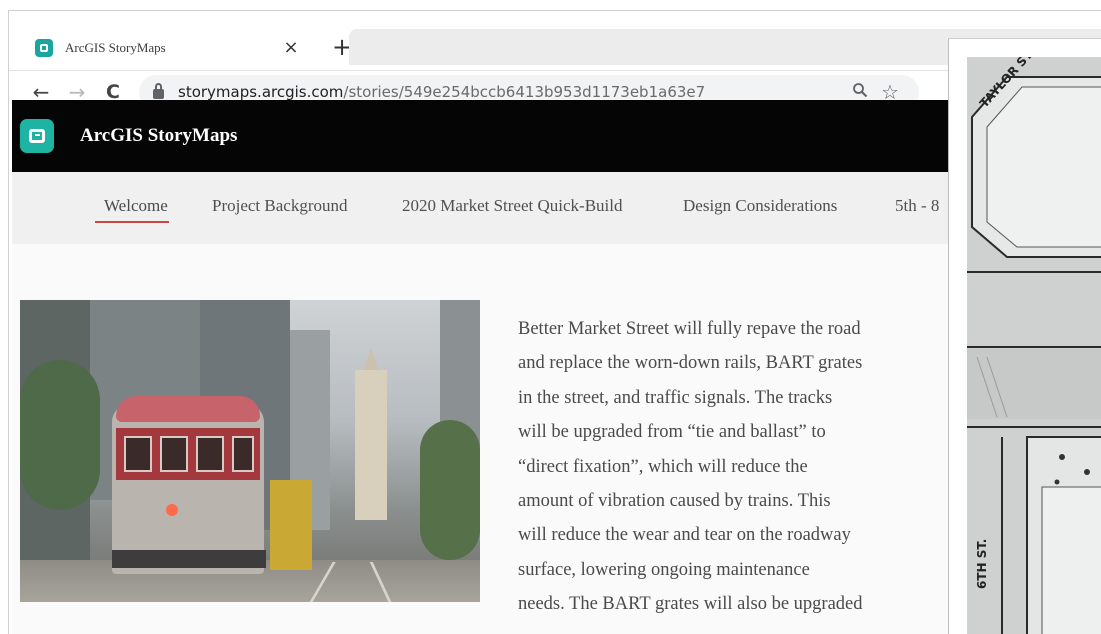  I want to click on tab-strip: ArcGIS StoryMaps × +, so click(555, 41).